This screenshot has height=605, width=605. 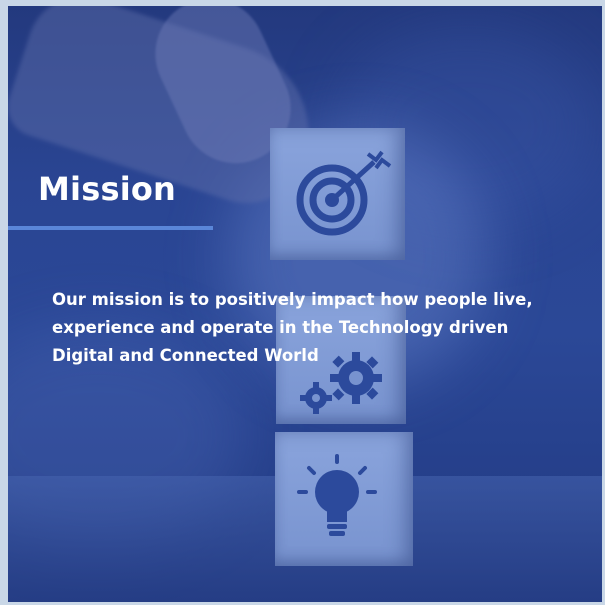 I want to click on lightbulb-icon, so click(x=337, y=495).